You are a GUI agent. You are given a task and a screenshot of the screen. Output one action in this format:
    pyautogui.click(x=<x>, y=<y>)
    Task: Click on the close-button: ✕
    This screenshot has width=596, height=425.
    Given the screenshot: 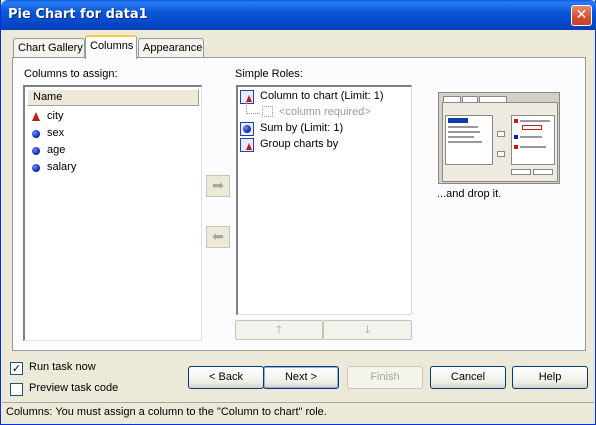 What is the action you would take?
    pyautogui.click(x=581, y=15)
    